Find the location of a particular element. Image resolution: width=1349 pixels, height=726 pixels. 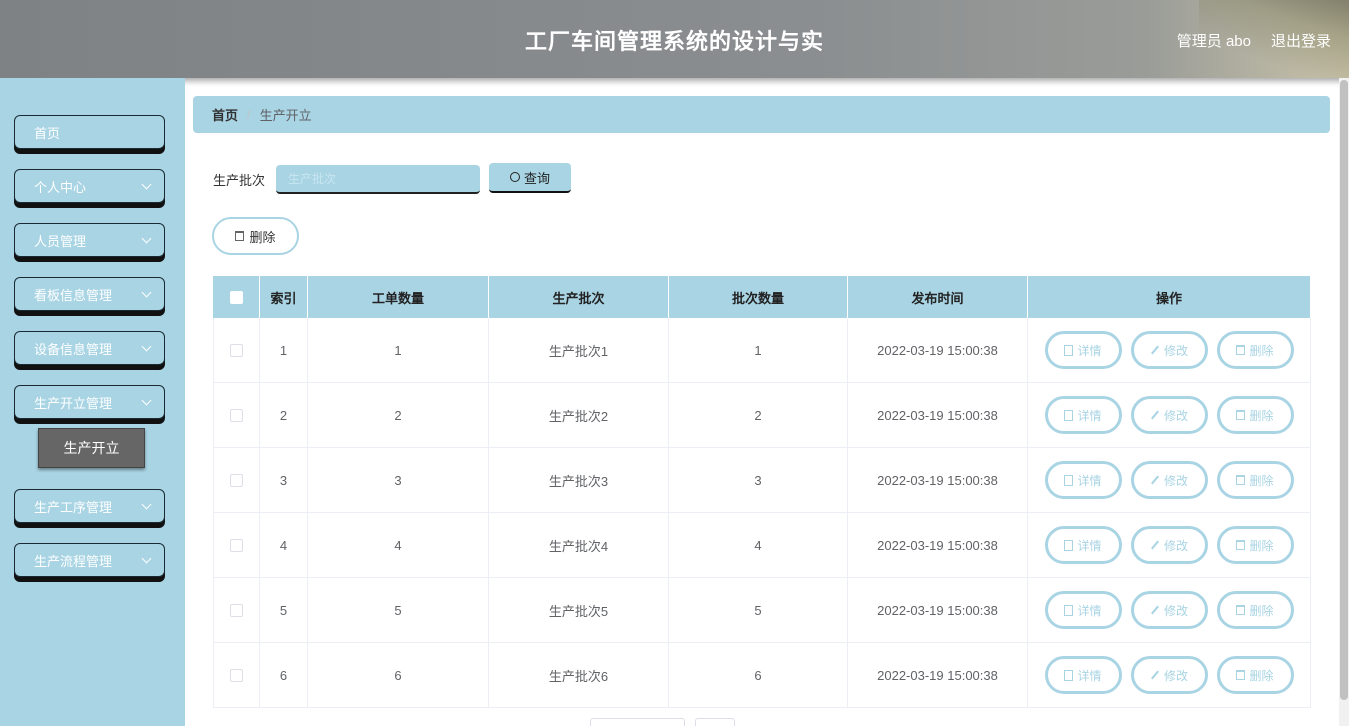

edit-button-label: 修改 is located at coordinates (1175, 350).